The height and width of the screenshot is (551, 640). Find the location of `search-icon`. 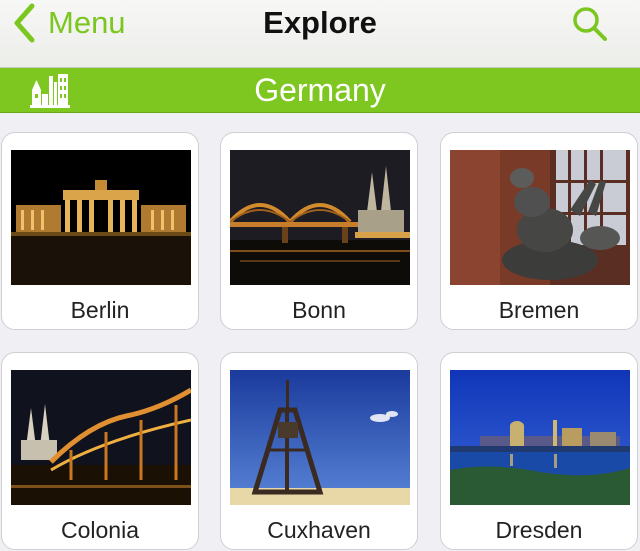

search-icon is located at coordinates (590, 24).